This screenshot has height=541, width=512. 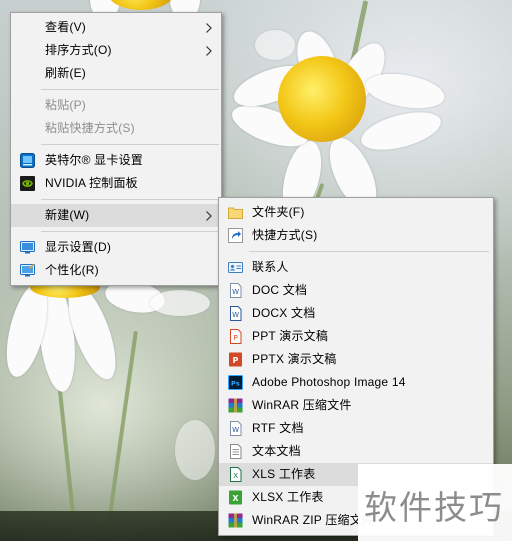 I want to click on menu-item-label: 查看(V), so click(x=65, y=27).